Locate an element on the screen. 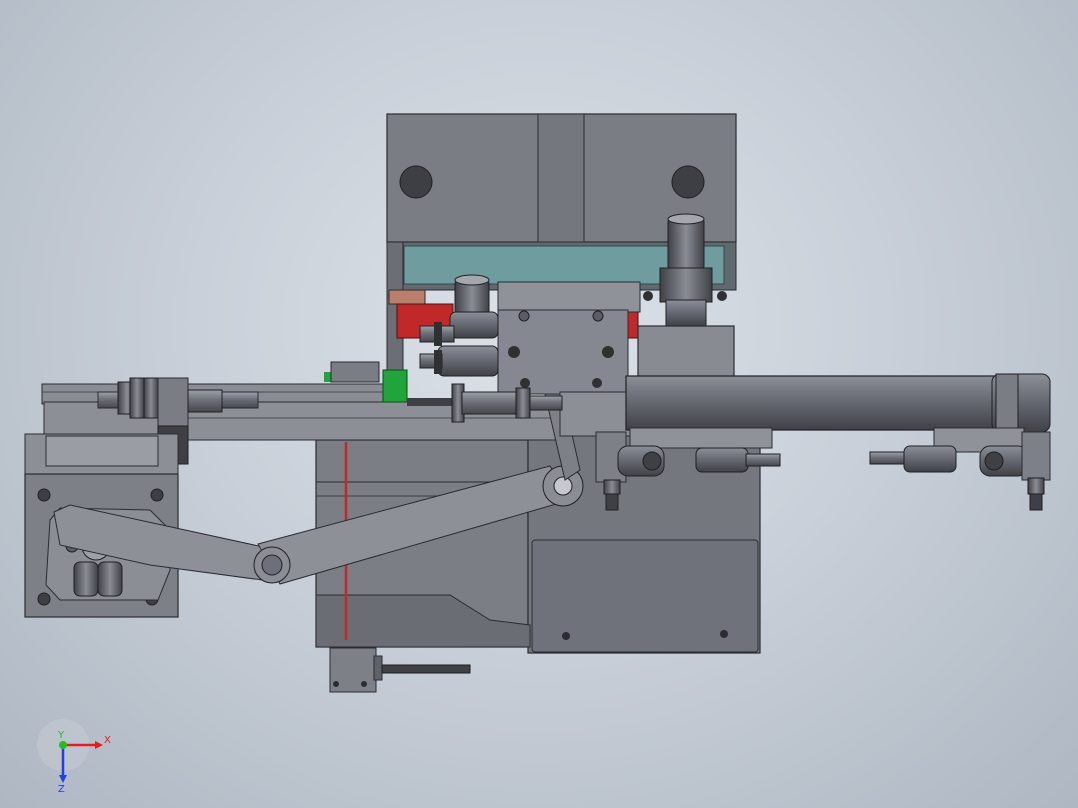  rail-bracket is located at coordinates (355, 372).